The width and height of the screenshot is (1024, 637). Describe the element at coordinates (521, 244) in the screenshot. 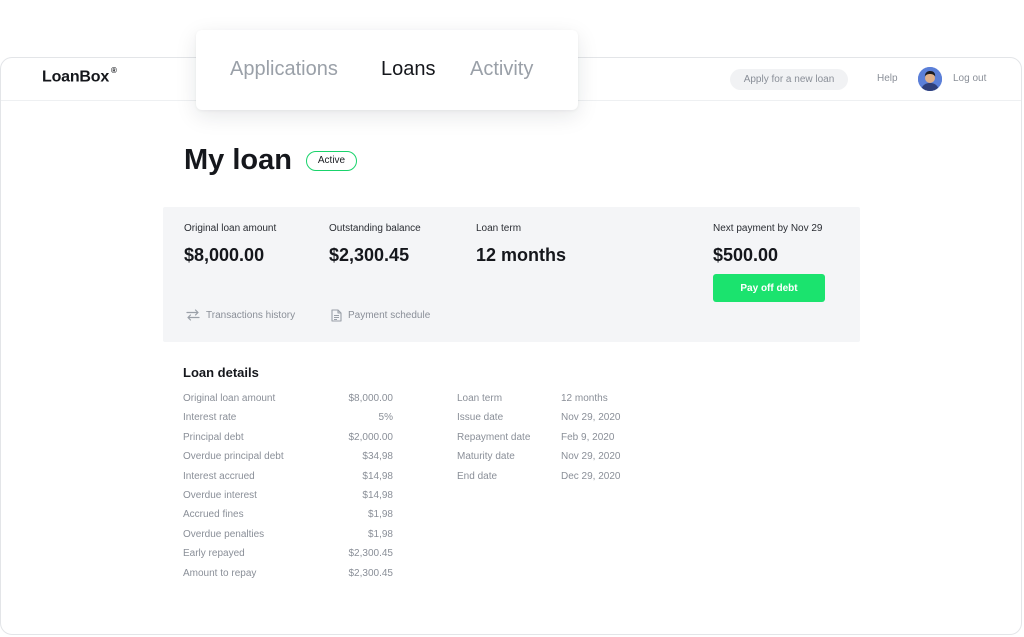

I see `loan-term-stat: Loan term 12 months` at that location.